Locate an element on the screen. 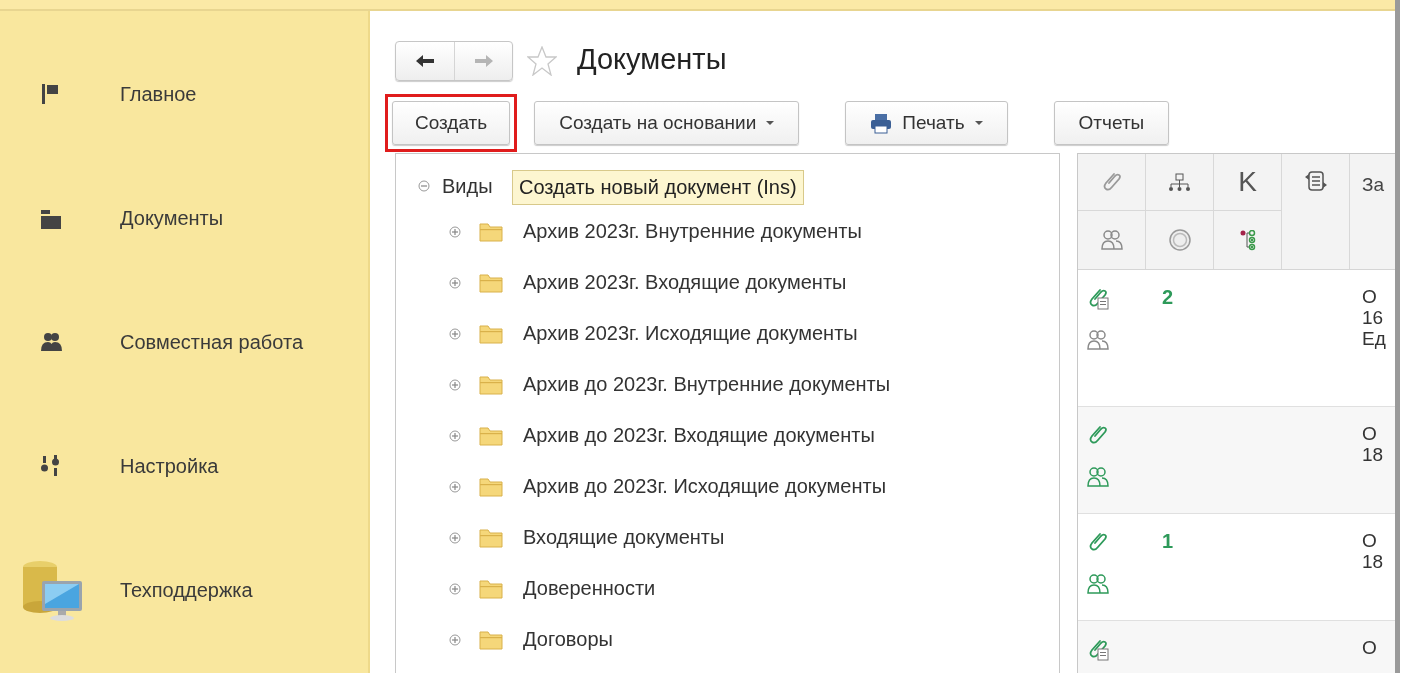 The image size is (1410, 673). tree-item: Архив до 2023г. Исходящие документы is located at coordinates (705, 486).